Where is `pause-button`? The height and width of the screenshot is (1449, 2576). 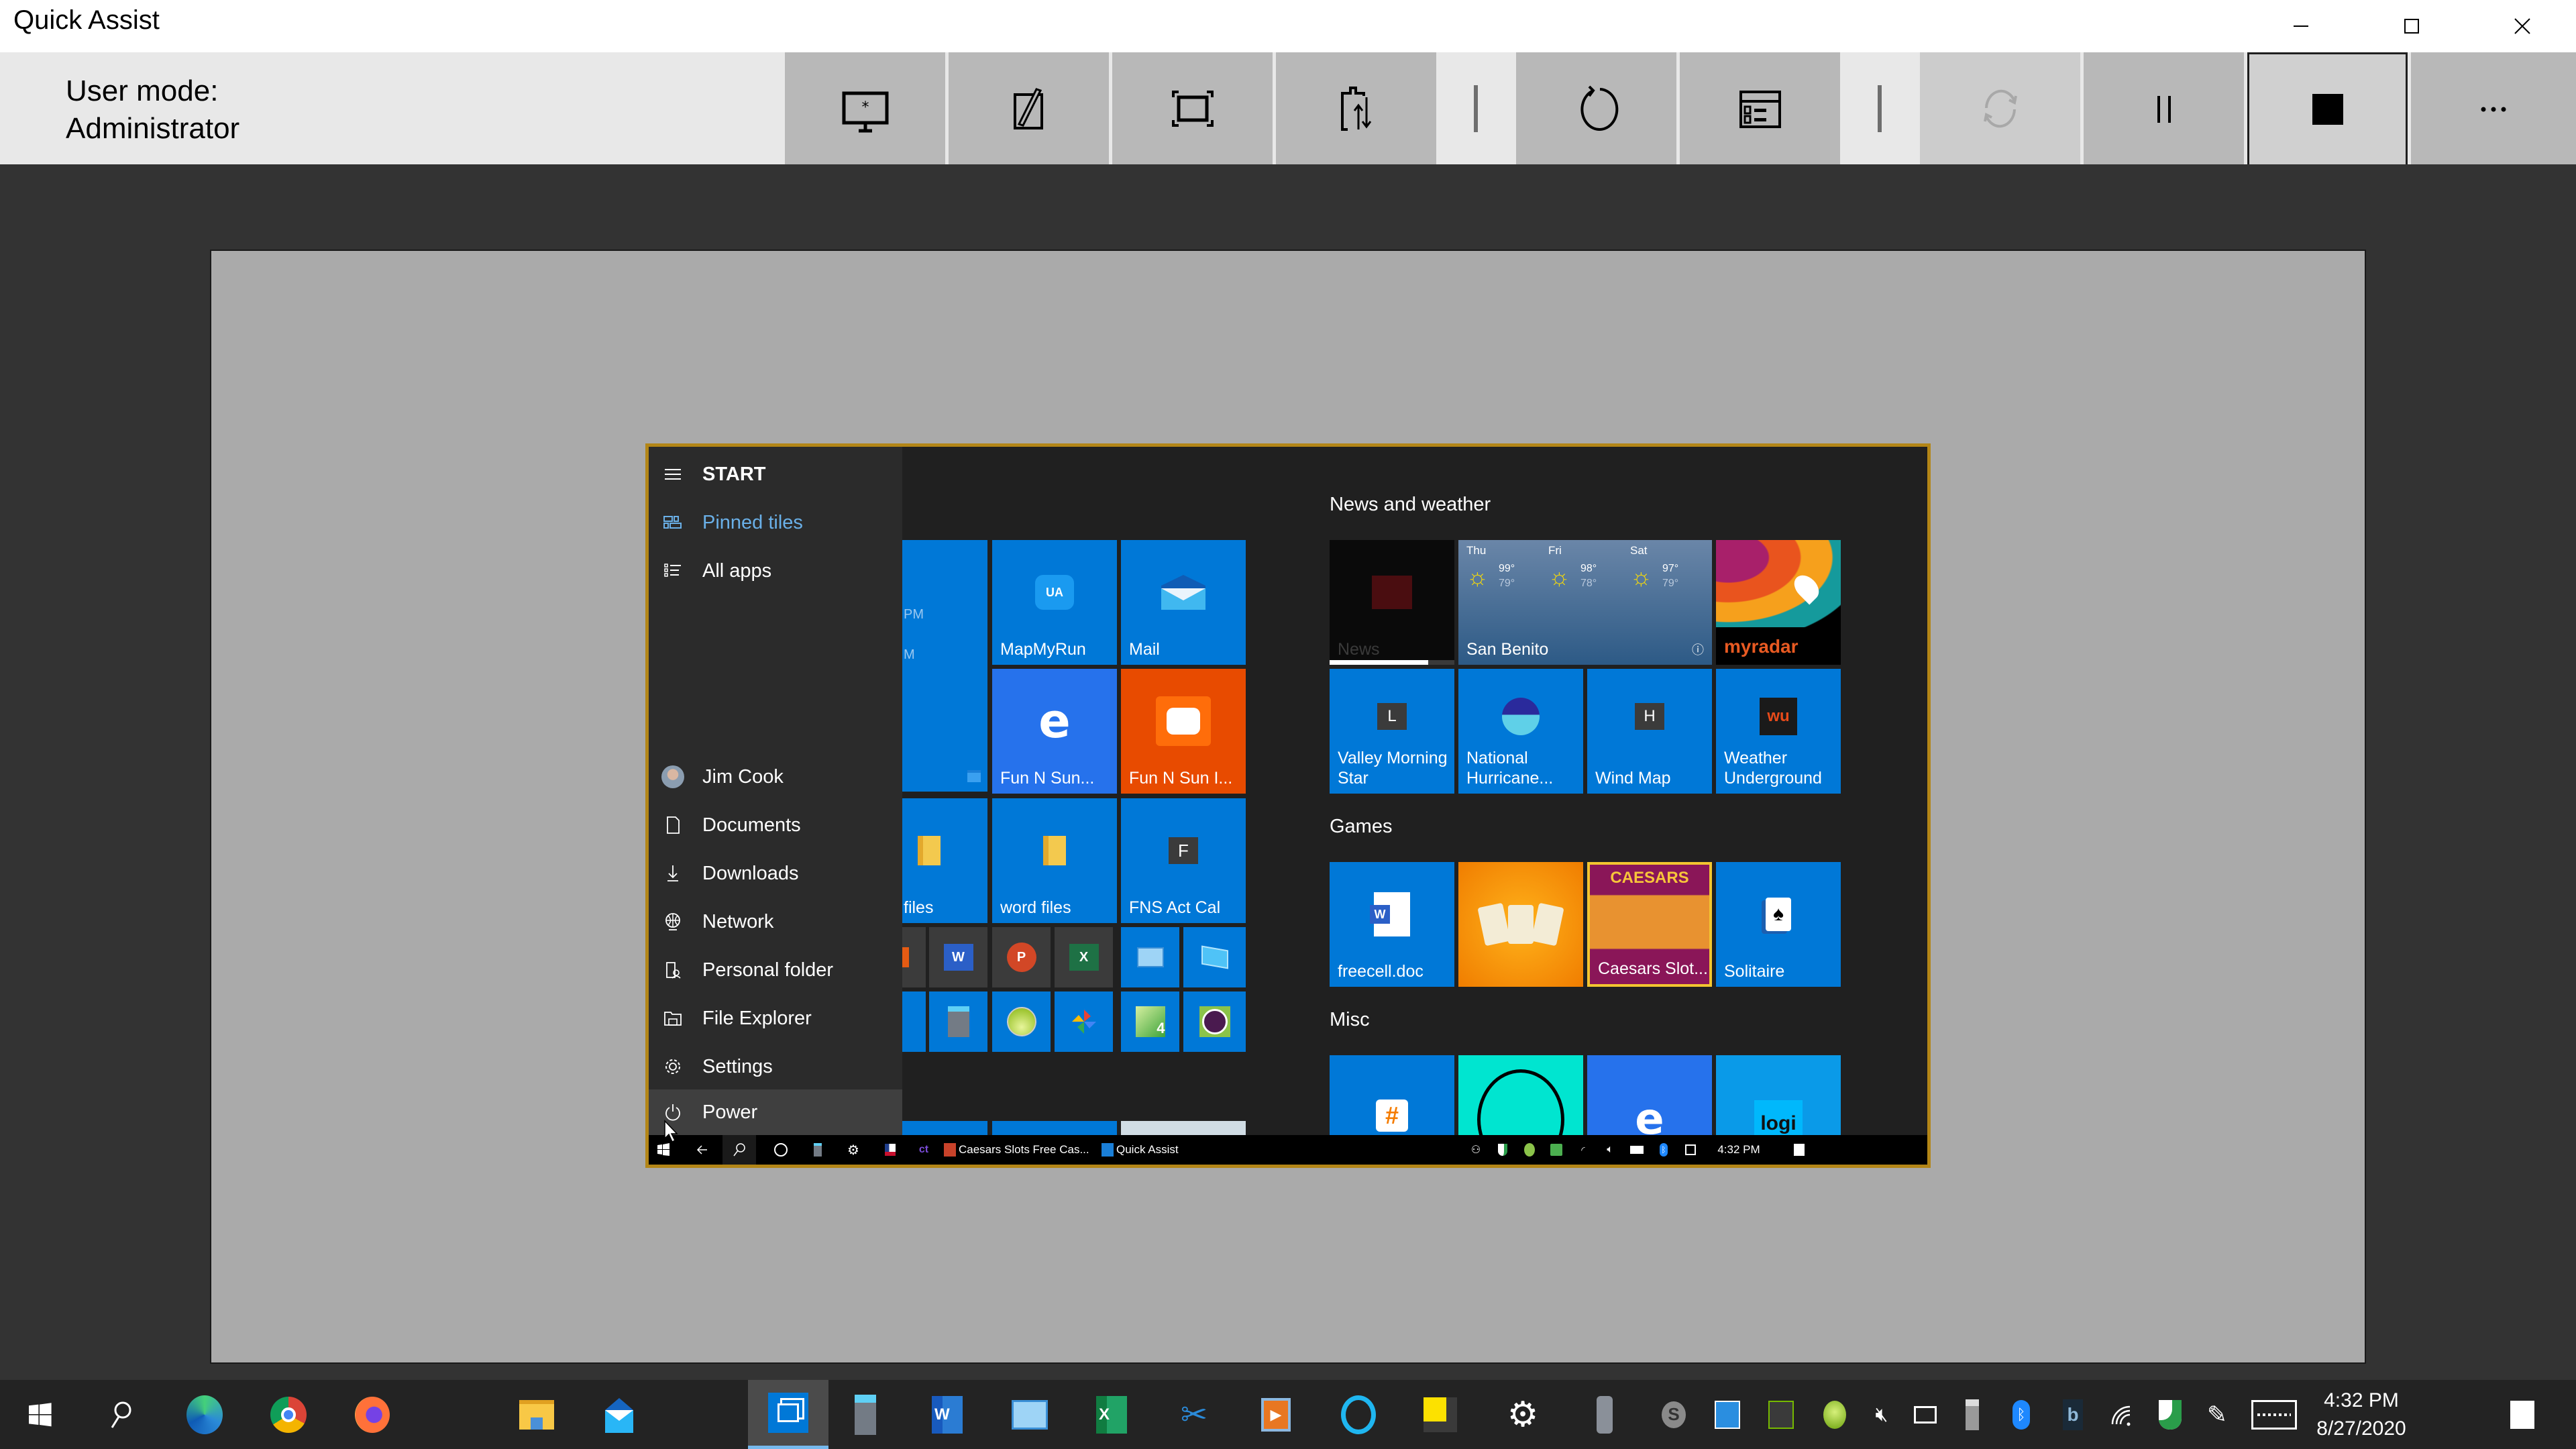 pause-button is located at coordinates (2164, 108).